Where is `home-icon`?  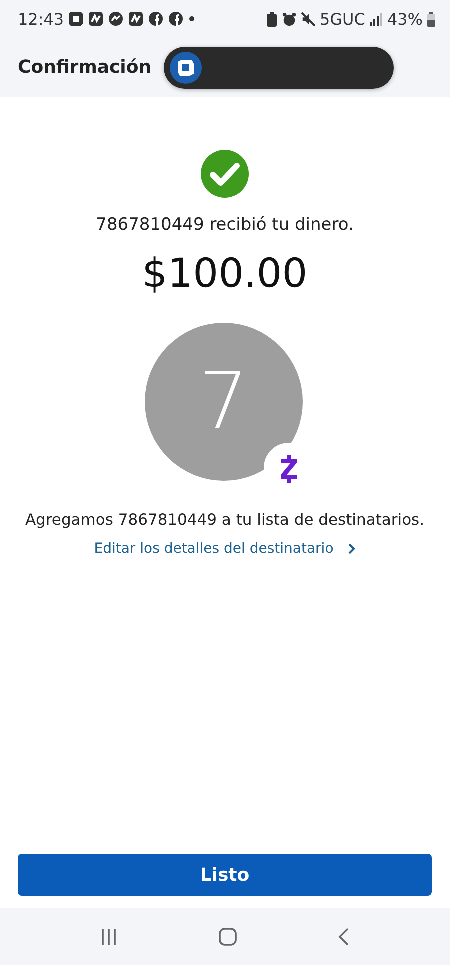 home-icon is located at coordinates (228, 936).